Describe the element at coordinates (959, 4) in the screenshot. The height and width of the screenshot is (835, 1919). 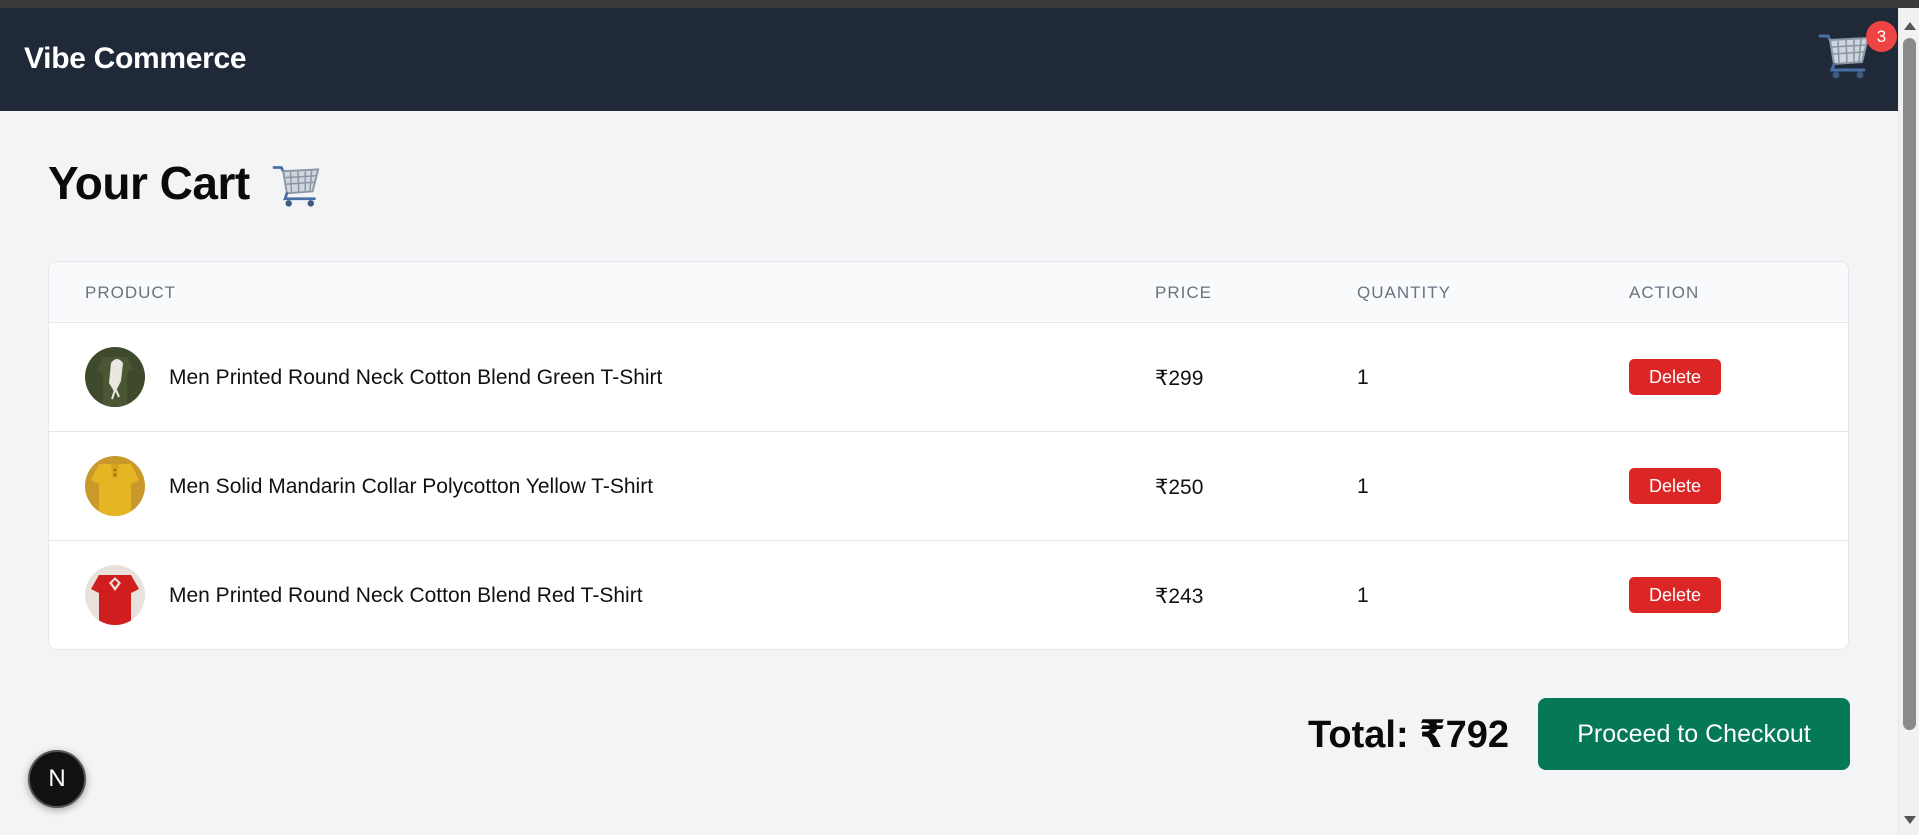
I see `browser-top-strip` at that location.